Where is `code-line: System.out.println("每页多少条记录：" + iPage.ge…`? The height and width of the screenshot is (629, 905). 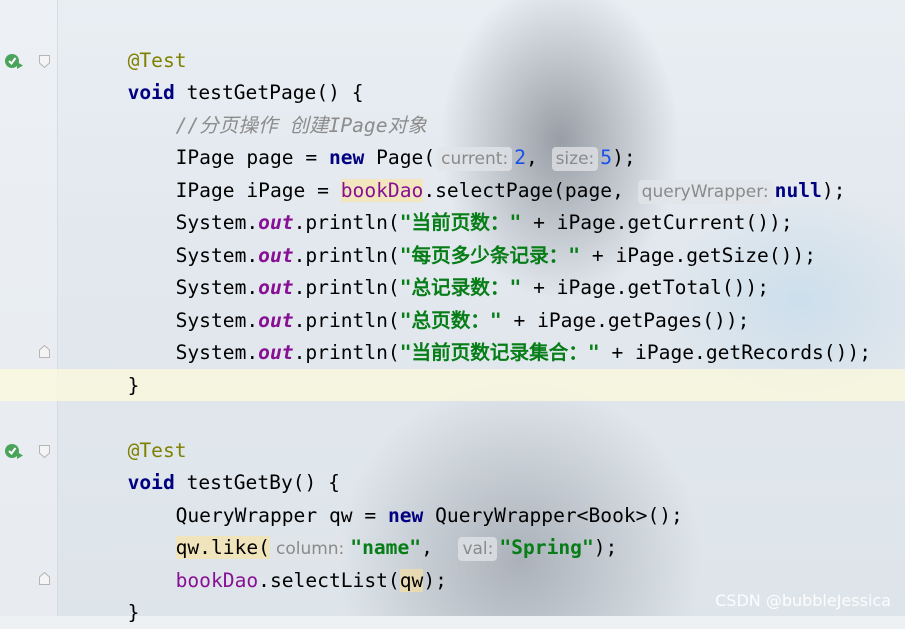
code-line: System.out.println("每页多少条记录：" + iPage.ge… is located at coordinates (484, 237).